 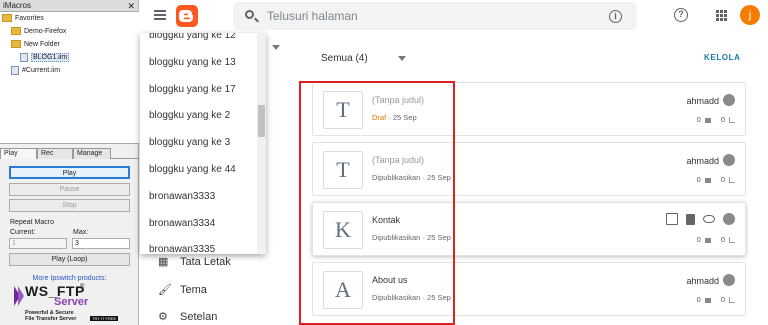 What do you see at coordinates (344, 58) in the screenshot?
I see `post-filter-select: Semua (4)` at bounding box center [344, 58].